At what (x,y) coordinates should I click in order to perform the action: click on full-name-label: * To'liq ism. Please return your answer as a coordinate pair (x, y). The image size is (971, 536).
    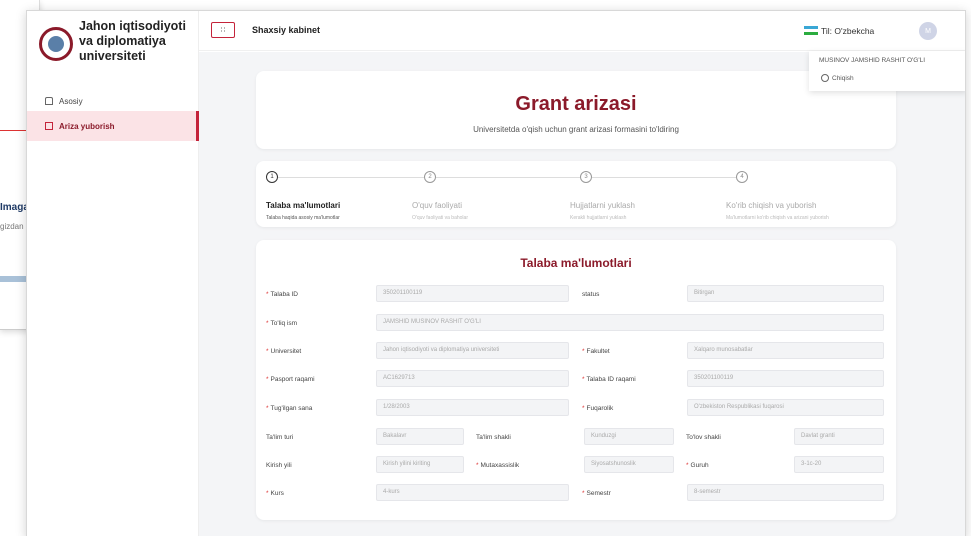
    Looking at the image, I should click on (282, 323).